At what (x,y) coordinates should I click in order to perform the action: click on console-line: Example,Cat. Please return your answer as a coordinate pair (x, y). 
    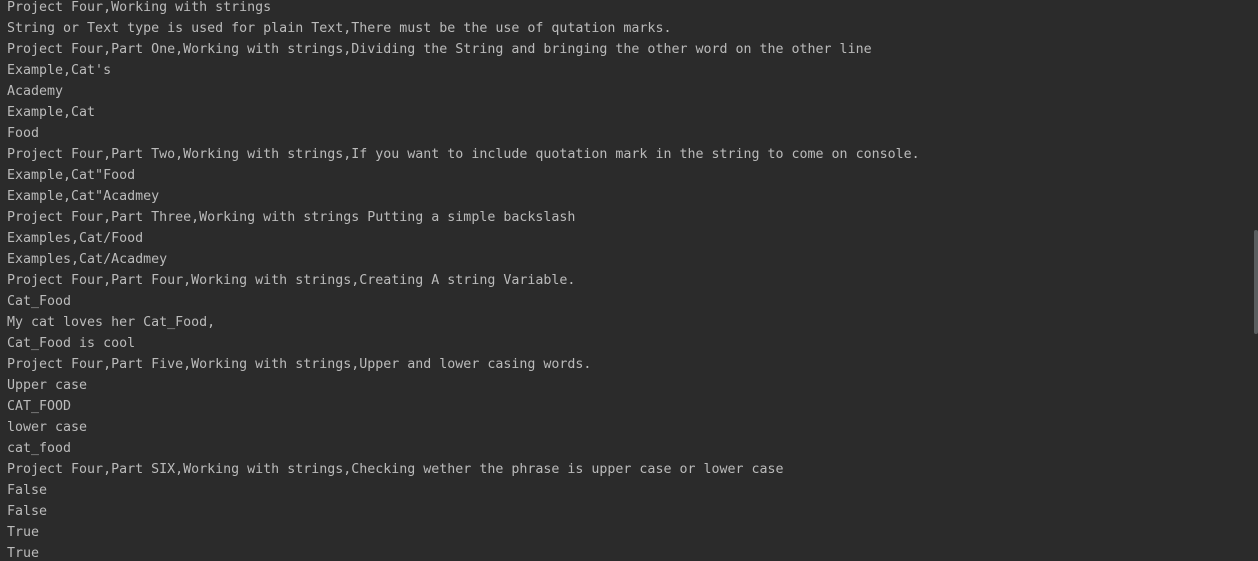
    Looking at the image, I should click on (51, 112).